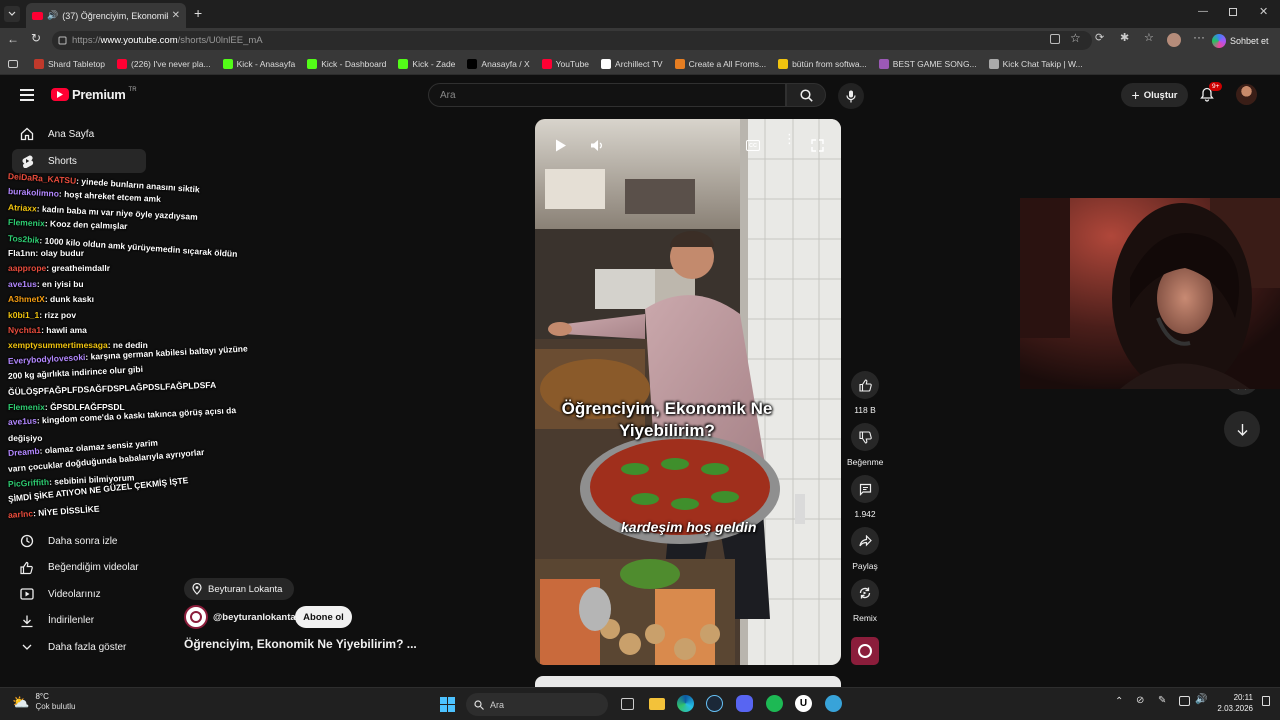  What do you see at coordinates (71, 620) in the screenshot?
I see `sidebar-item-label: İndirilenler` at bounding box center [71, 620].